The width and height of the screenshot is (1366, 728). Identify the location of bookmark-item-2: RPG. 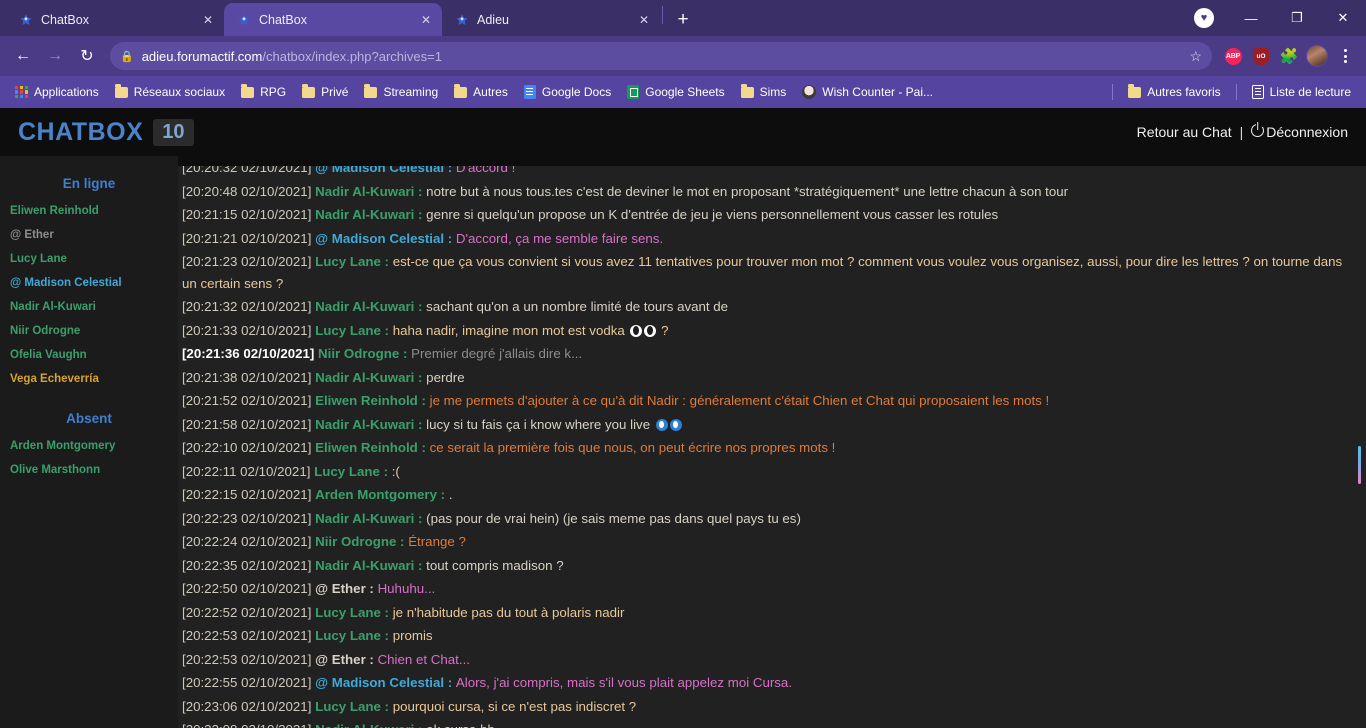
(263, 92).